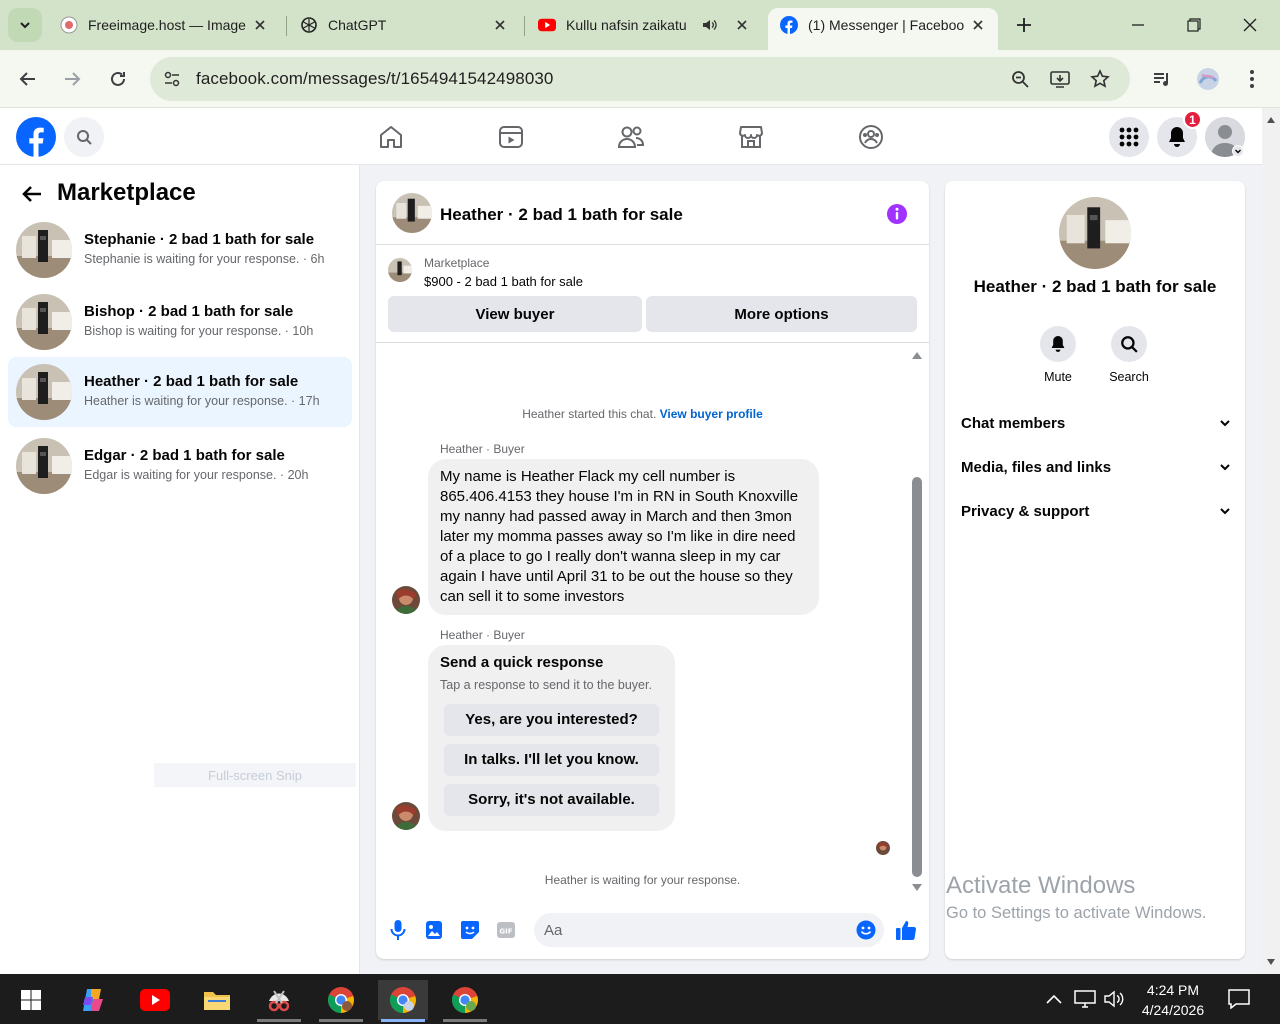  What do you see at coordinates (710, 25) in the screenshot?
I see `speaker-icon` at bounding box center [710, 25].